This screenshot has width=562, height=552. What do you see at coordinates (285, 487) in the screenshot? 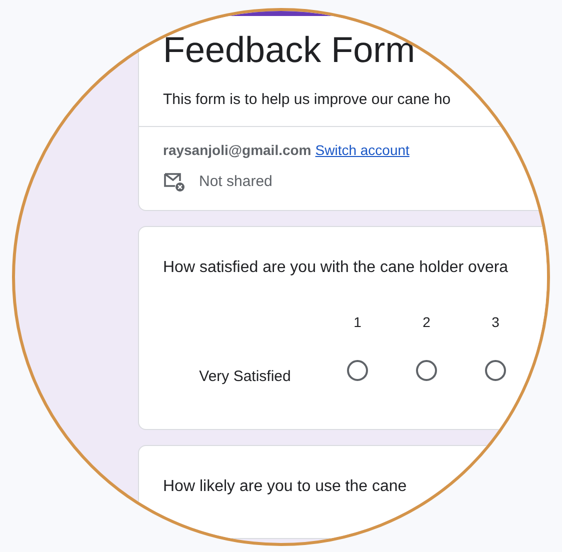
I see `question-text: How likely are you to use the cane` at bounding box center [285, 487].